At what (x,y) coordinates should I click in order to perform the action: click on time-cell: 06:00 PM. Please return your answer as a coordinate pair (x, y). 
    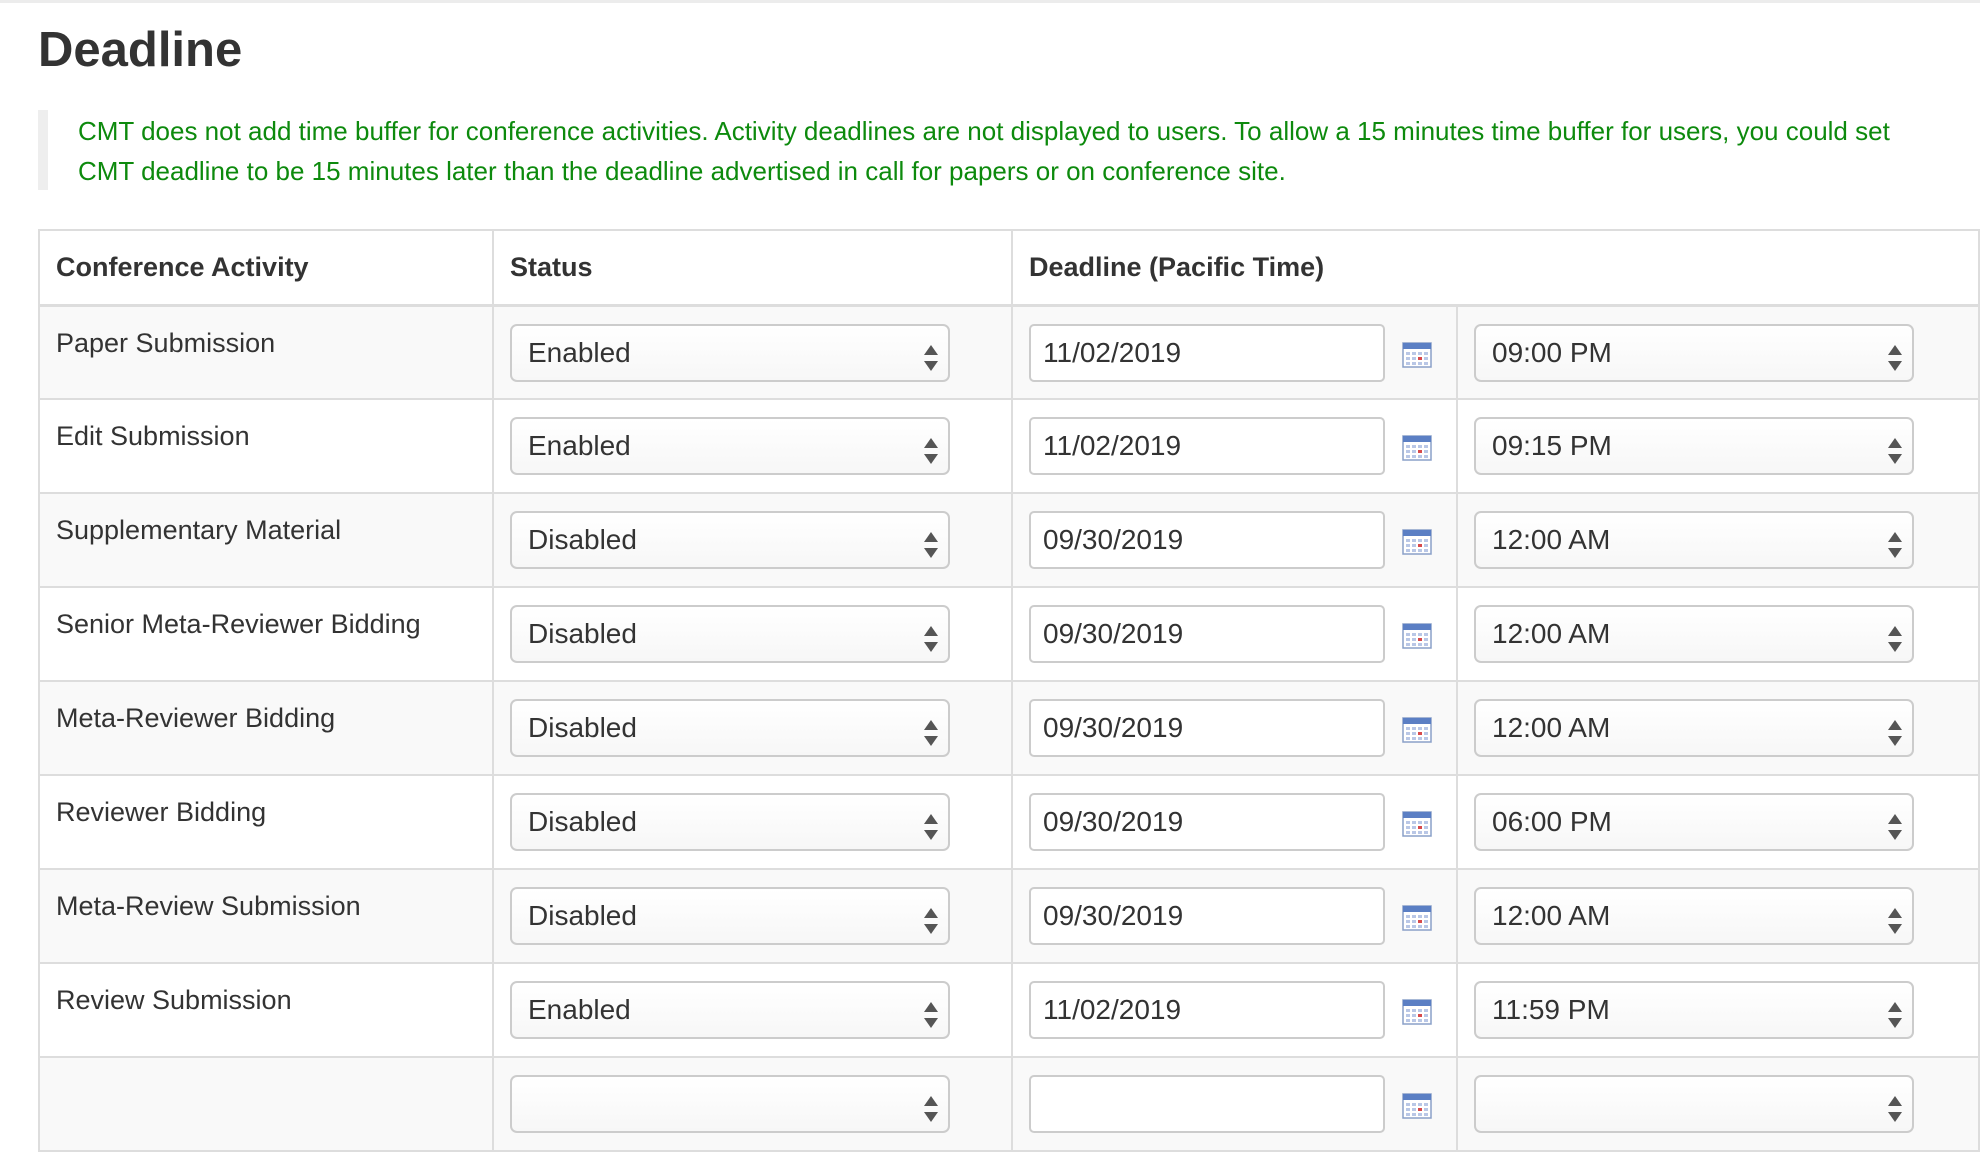
    Looking at the image, I should click on (1717, 822).